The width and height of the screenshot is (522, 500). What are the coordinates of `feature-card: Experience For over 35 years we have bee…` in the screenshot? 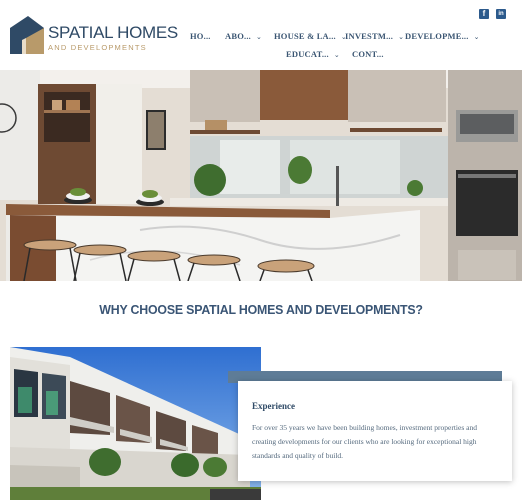 It's located at (375, 431).